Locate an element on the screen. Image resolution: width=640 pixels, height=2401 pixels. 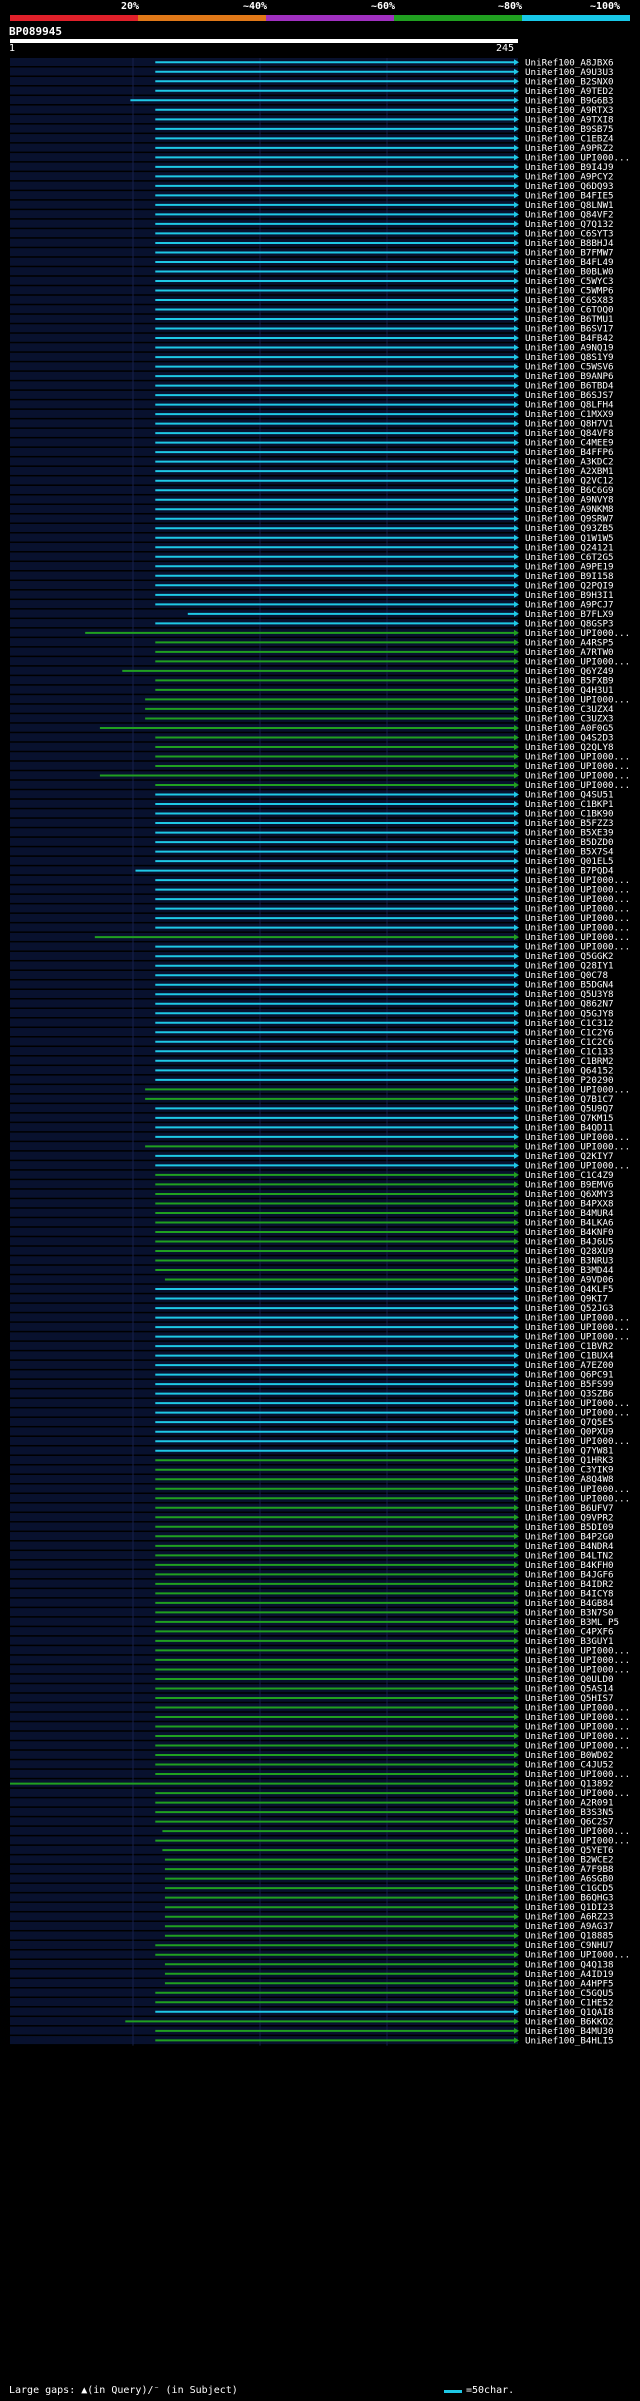
scale-key-bar is located at coordinates (453, 2391).